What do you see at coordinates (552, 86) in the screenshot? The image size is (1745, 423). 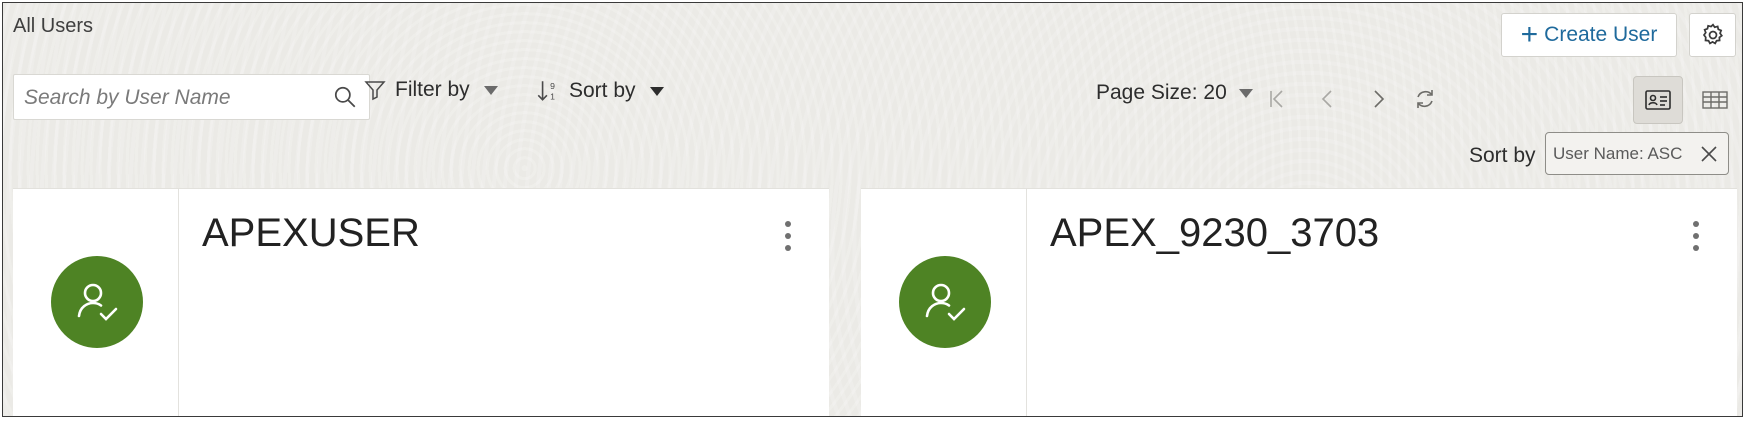 I see `svg-text: 9` at bounding box center [552, 86].